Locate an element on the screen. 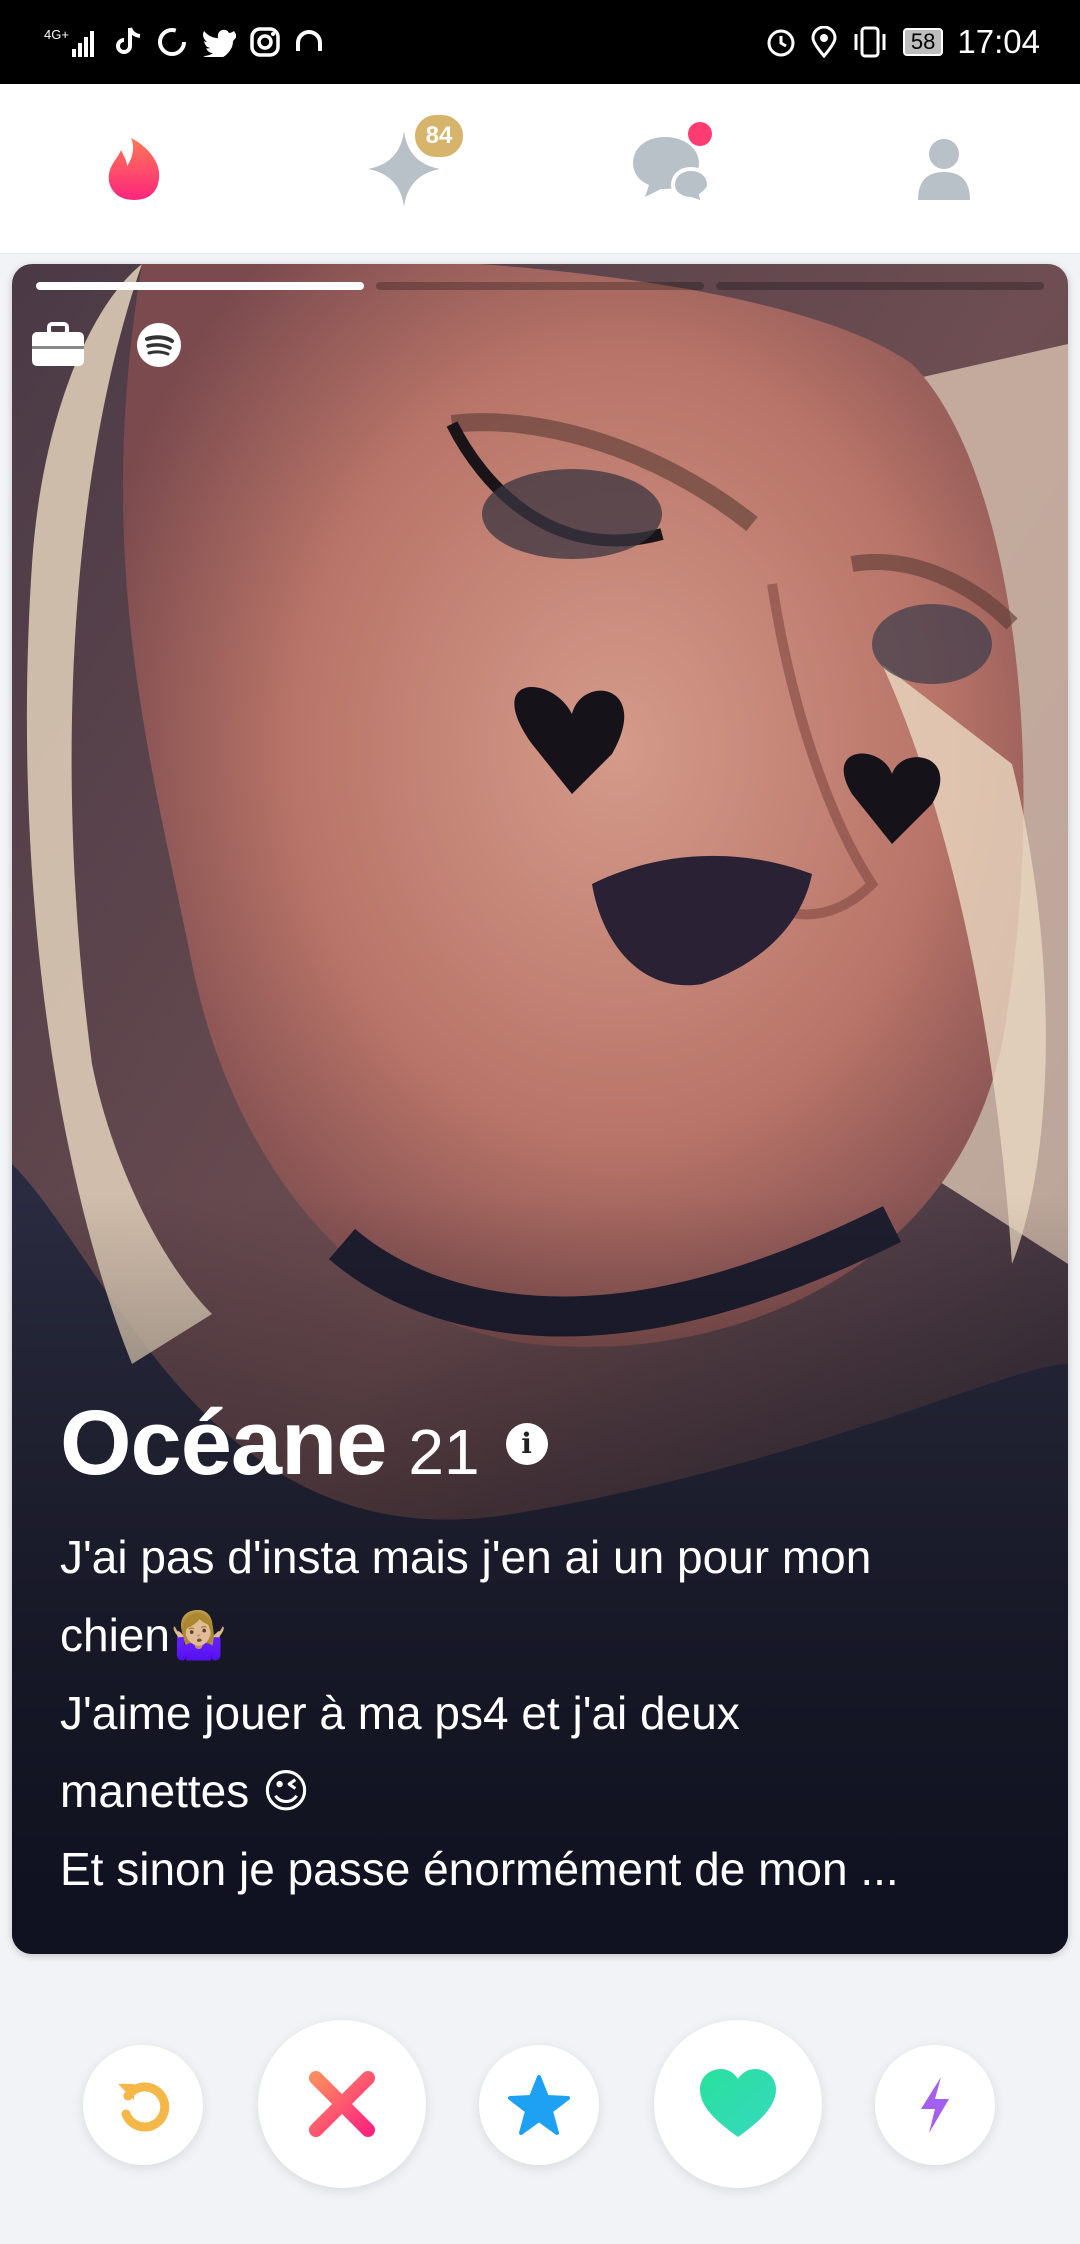  heart-icon is located at coordinates (738, 2104).